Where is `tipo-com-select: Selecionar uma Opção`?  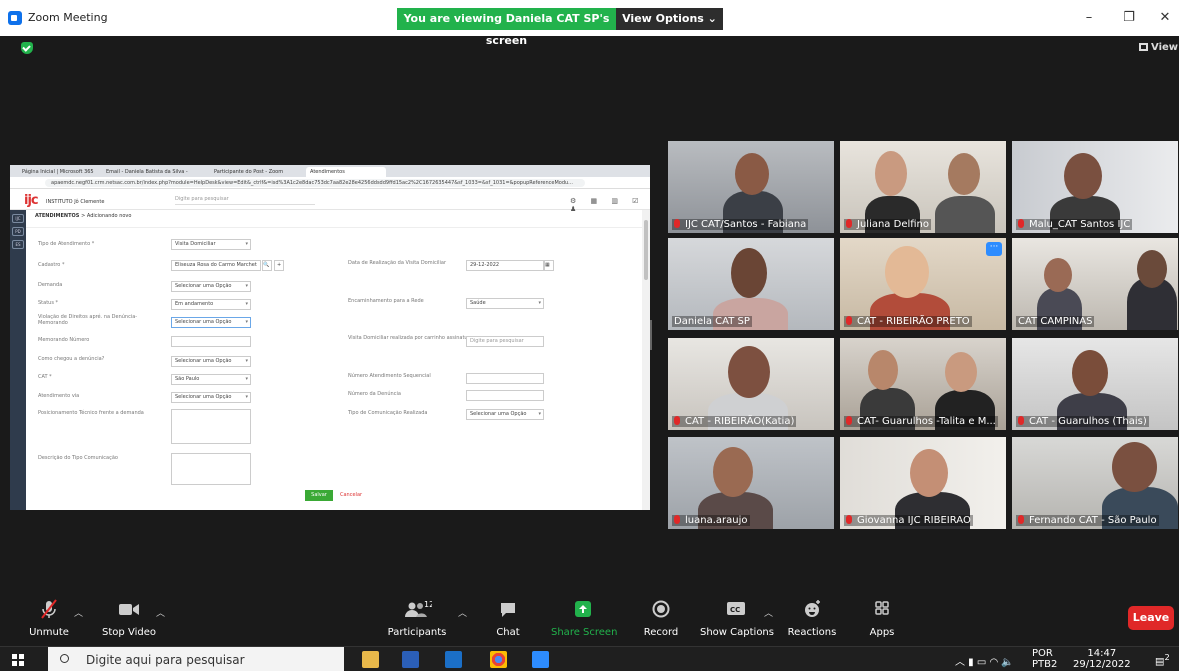 tipo-com-select: Selecionar uma Opção is located at coordinates (505, 414).